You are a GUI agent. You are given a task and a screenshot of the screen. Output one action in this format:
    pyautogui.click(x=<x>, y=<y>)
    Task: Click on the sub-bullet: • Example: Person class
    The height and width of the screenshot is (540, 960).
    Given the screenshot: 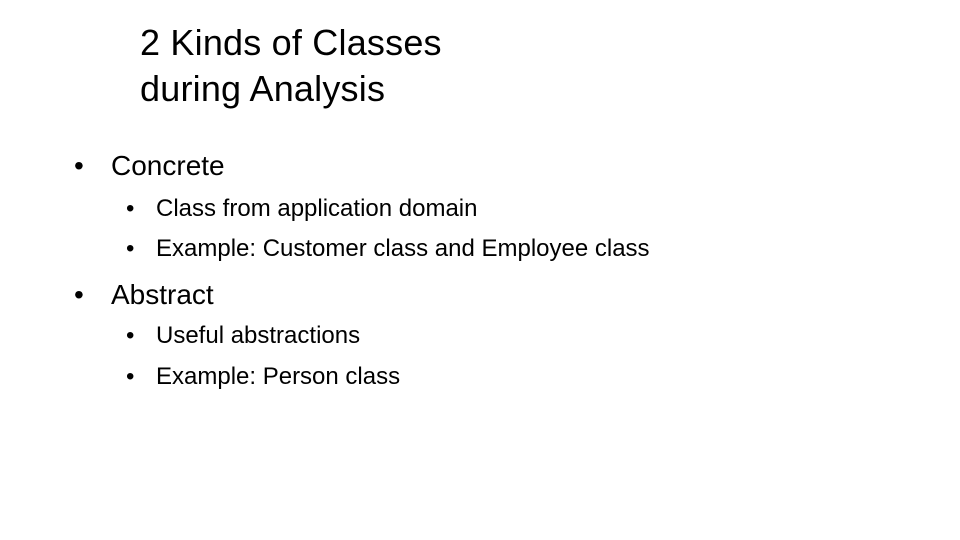 What is the action you would take?
    pyautogui.click(x=263, y=377)
    